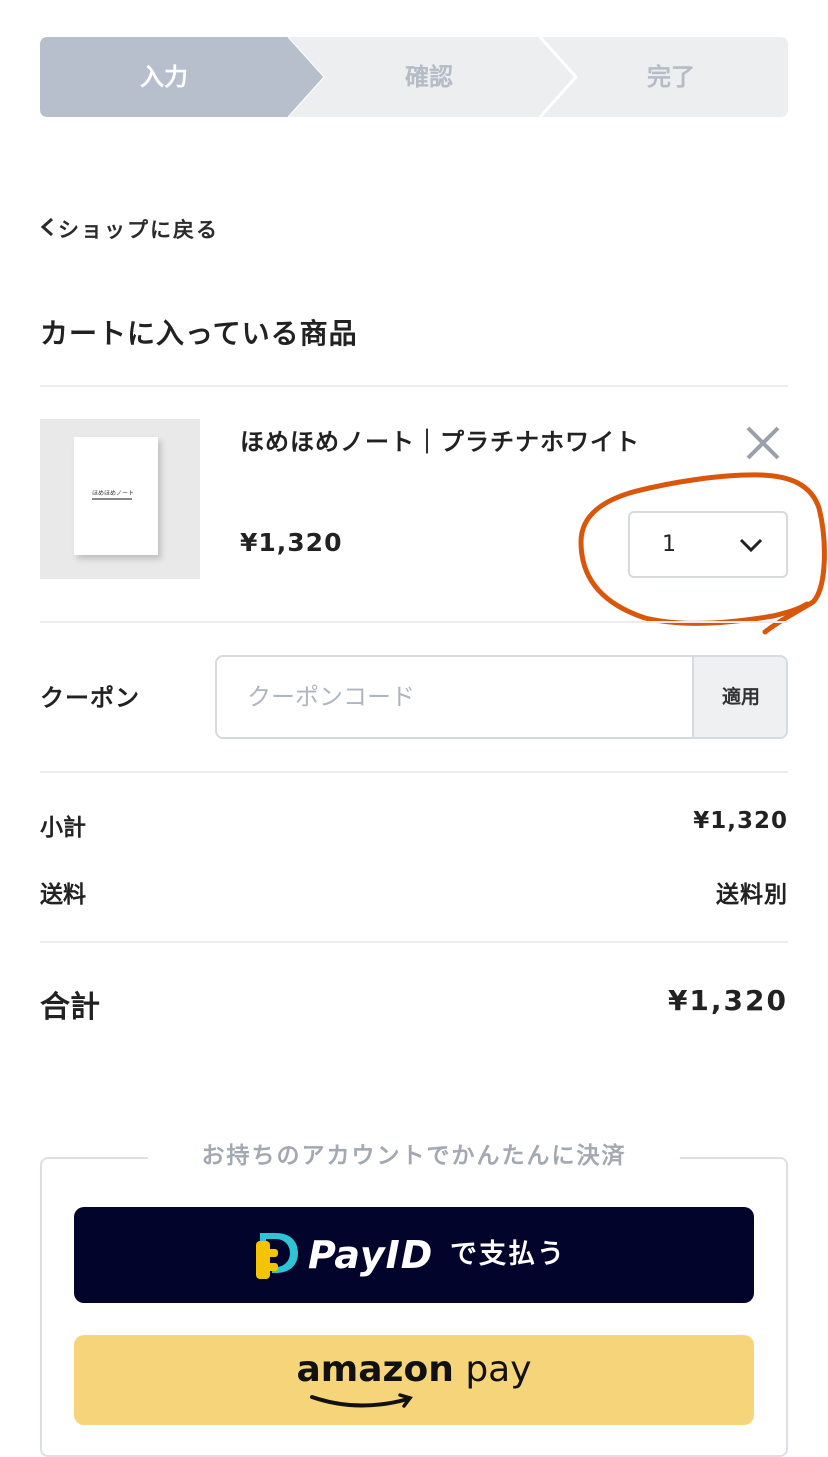  Describe the element at coordinates (368, 1401) in the screenshot. I see `amazon-smile-icon` at that location.